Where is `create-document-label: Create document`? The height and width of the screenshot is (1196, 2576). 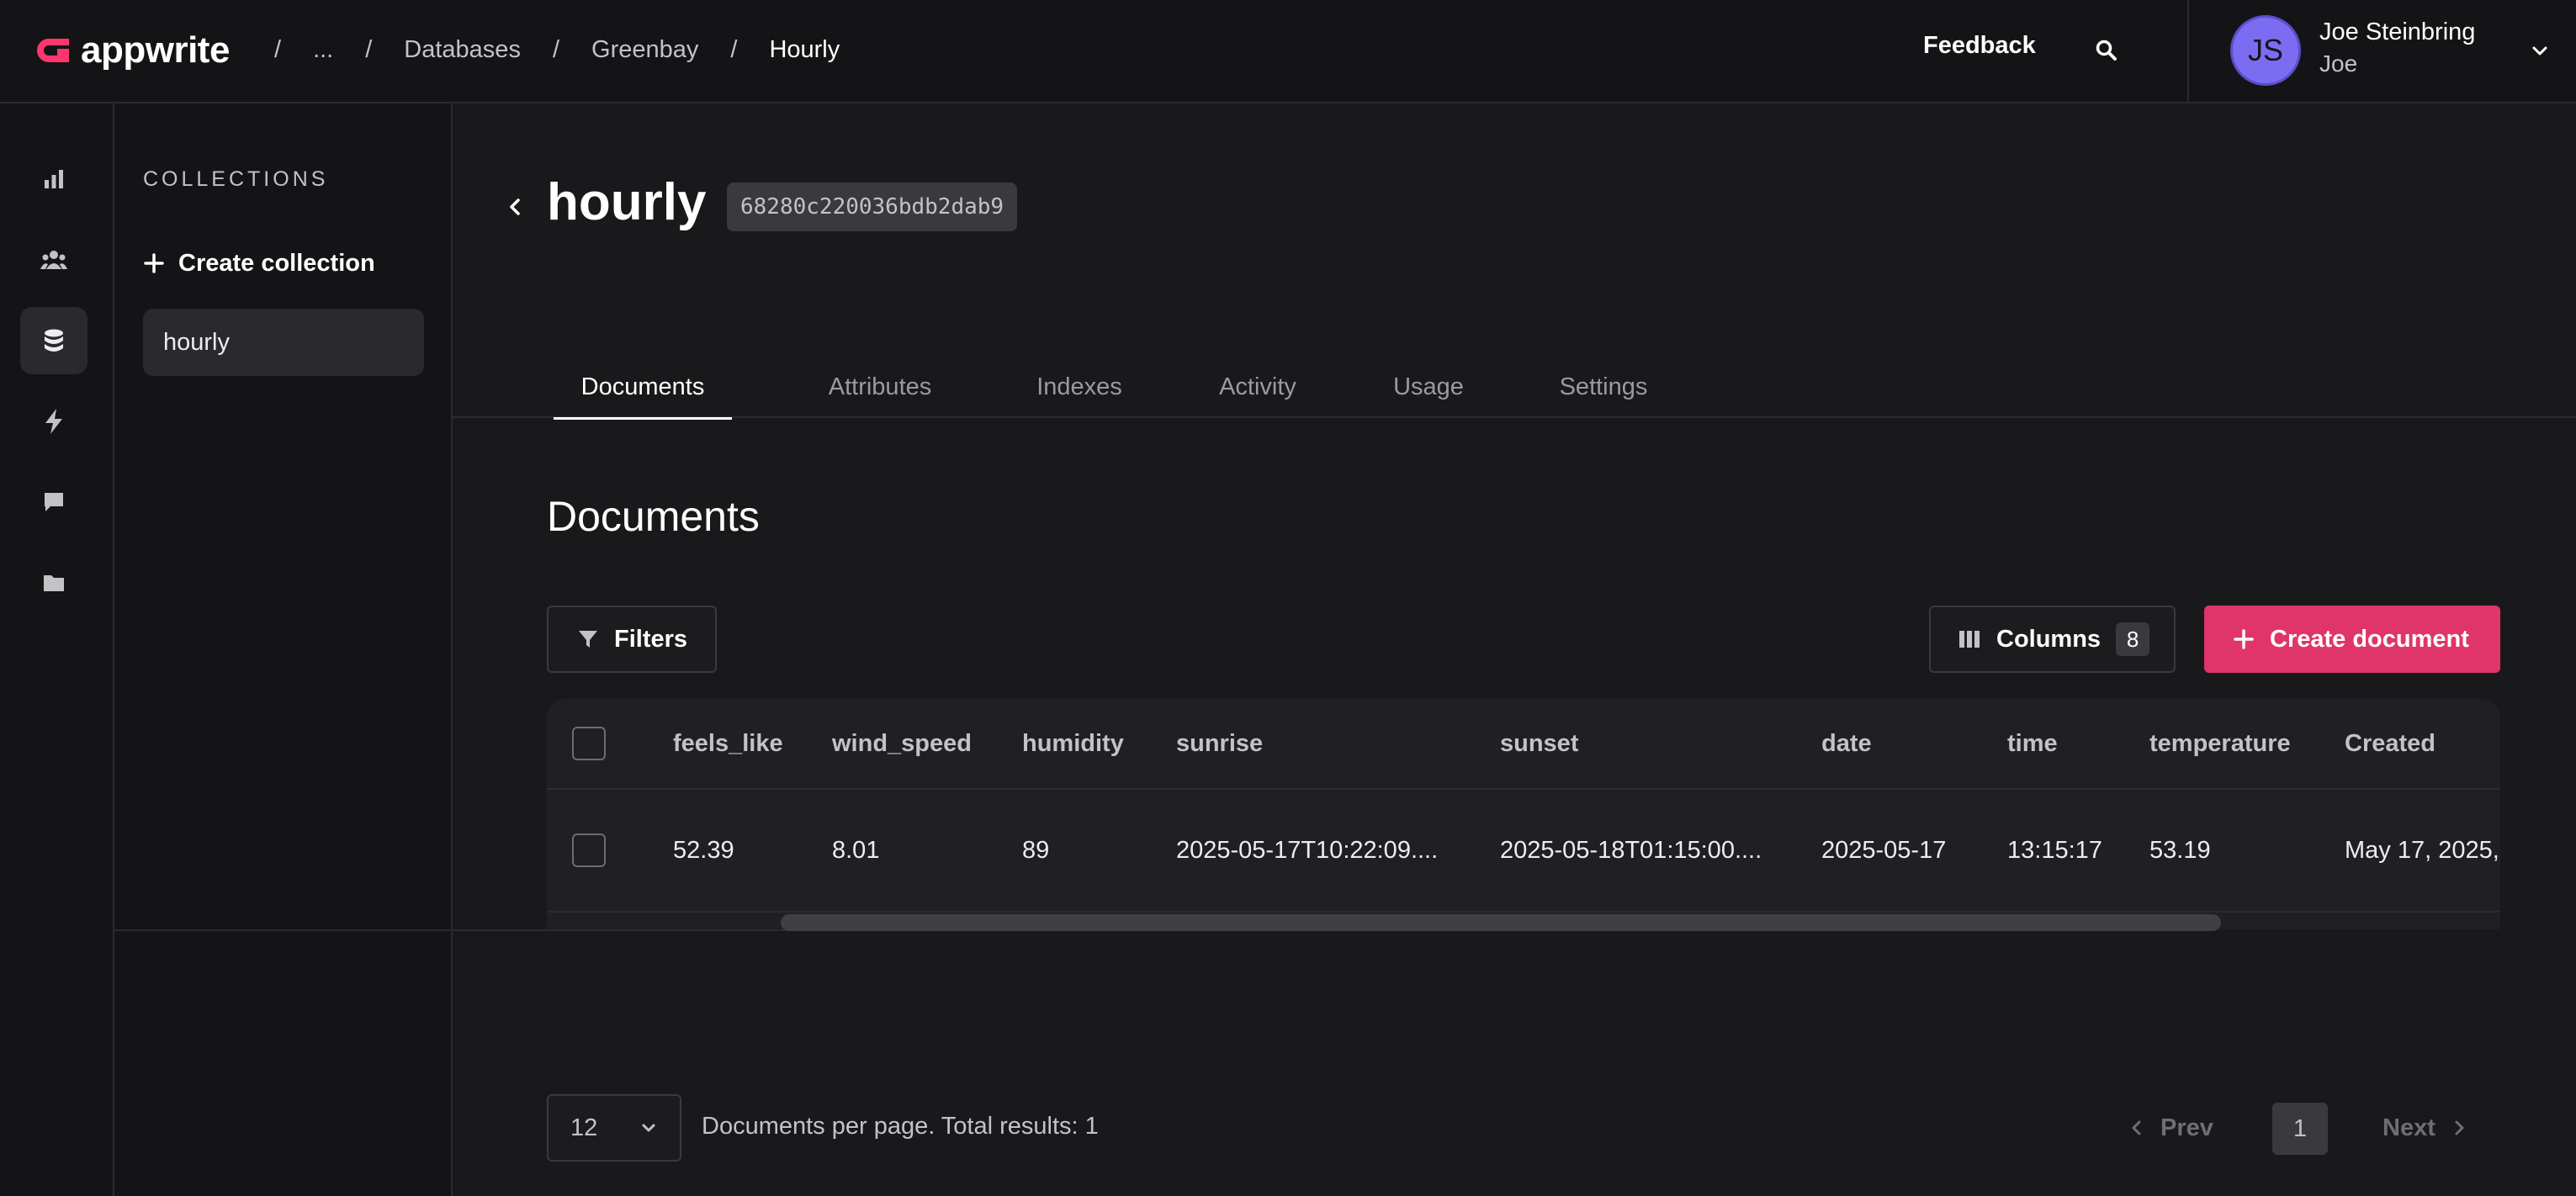
create-document-label: Create document is located at coordinates (2369, 639).